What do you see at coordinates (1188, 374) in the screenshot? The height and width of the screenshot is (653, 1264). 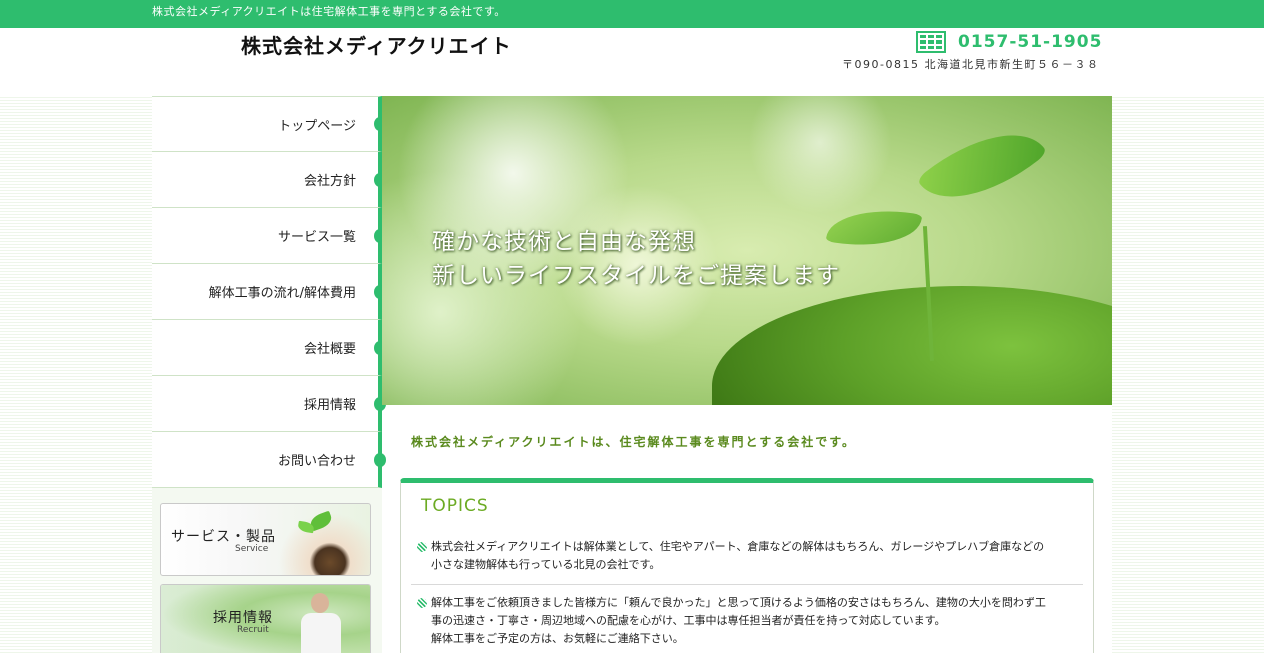 I see `right-background-stripe` at bounding box center [1188, 374].